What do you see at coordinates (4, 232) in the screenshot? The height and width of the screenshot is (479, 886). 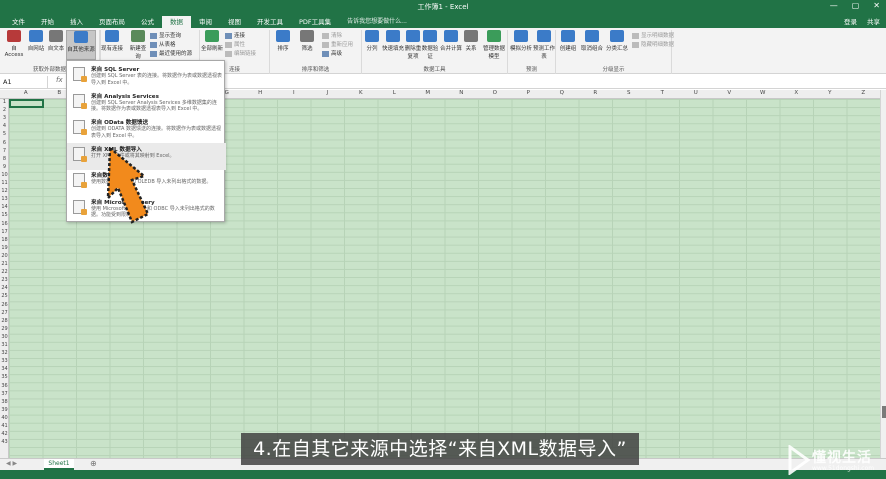 I see `row-header: 17` at bounding box center [4, 232].